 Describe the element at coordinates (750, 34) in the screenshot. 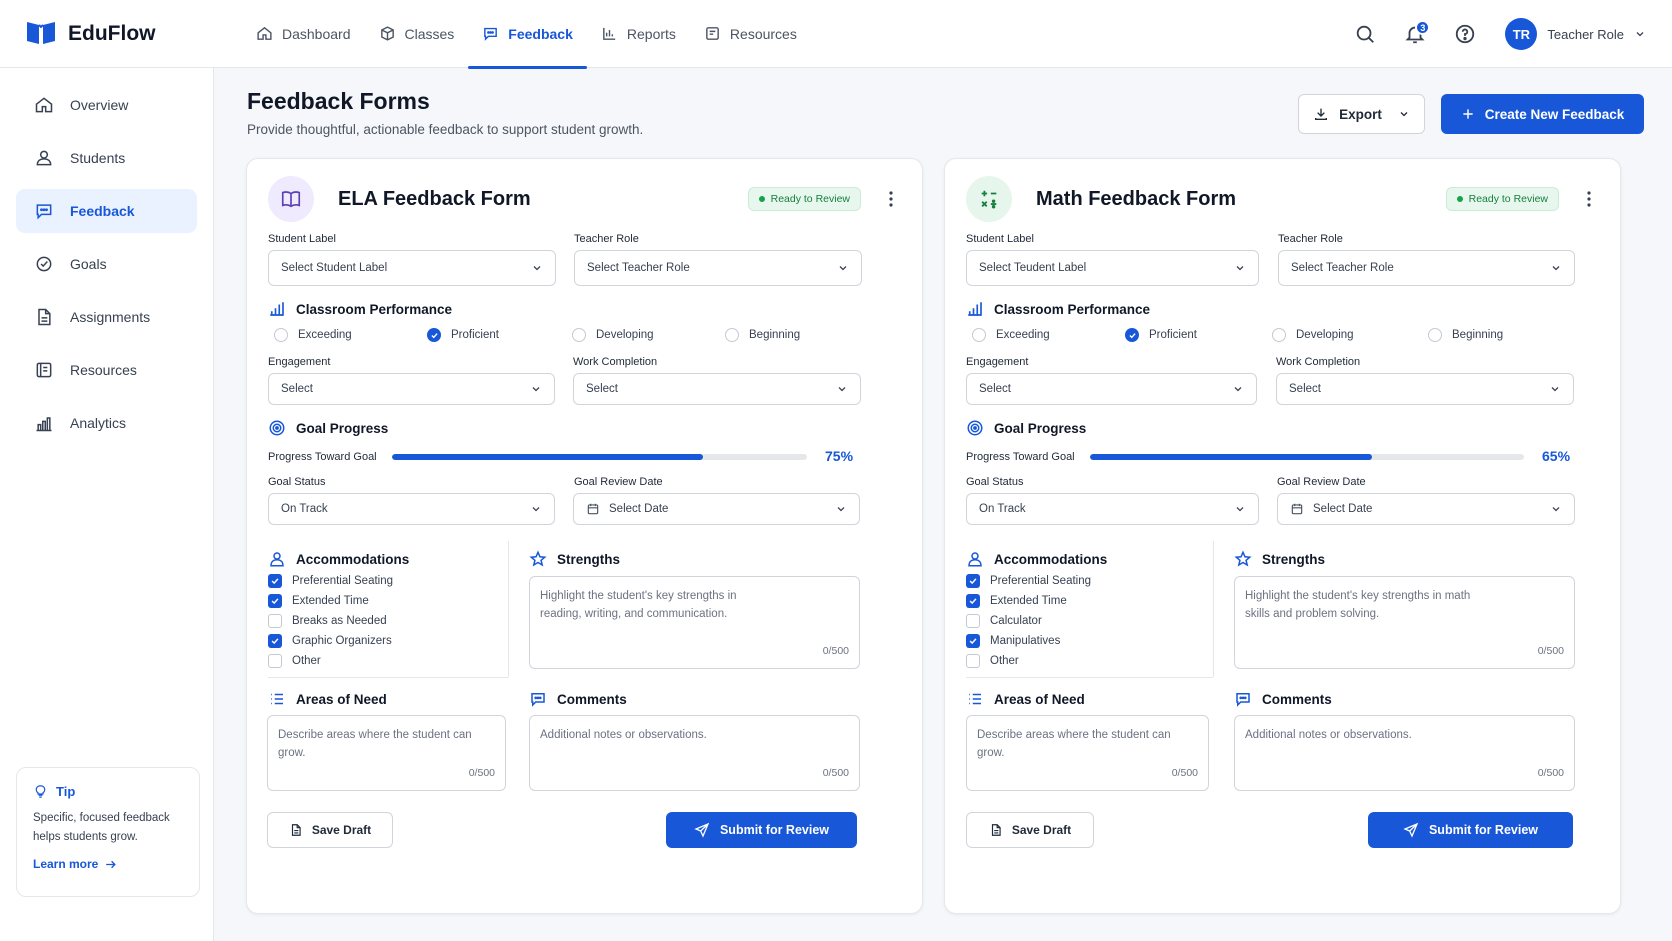

I see `nav-resources: Resources` at that location.